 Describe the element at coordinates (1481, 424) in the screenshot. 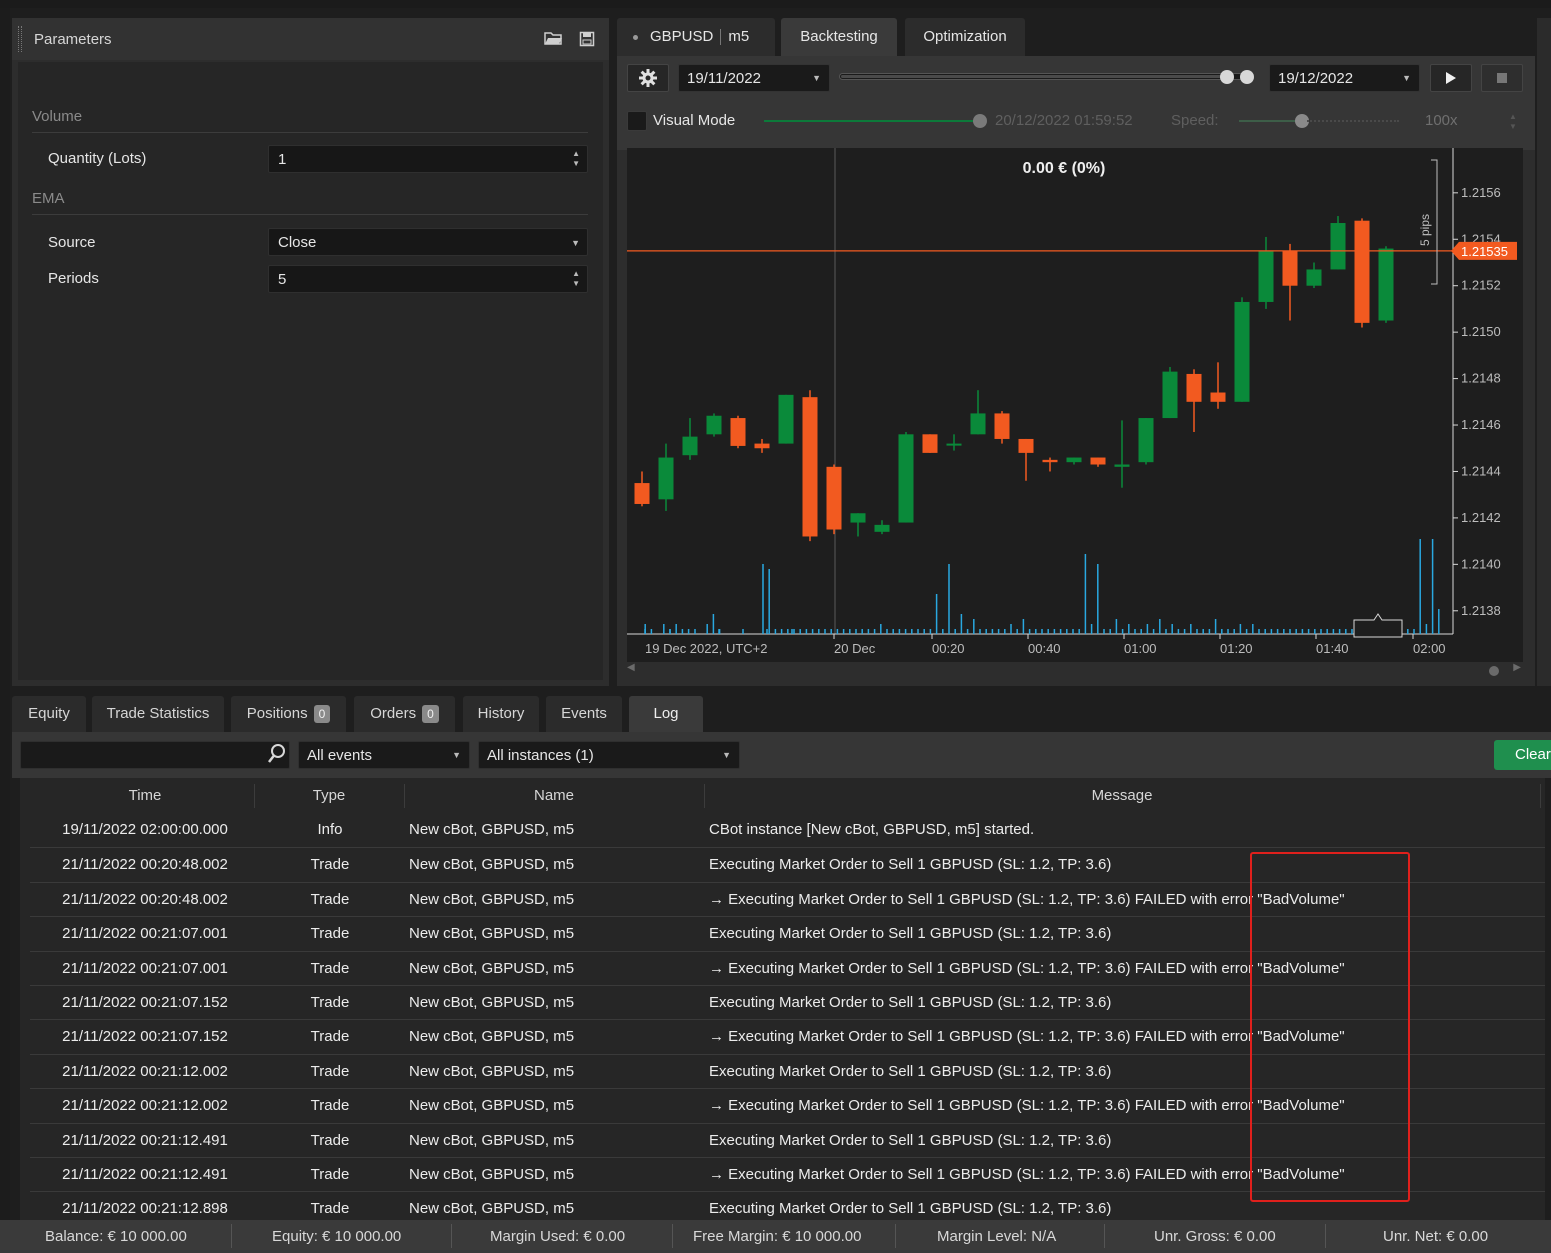

I see `y-tick-label: 1.2146` at that location.